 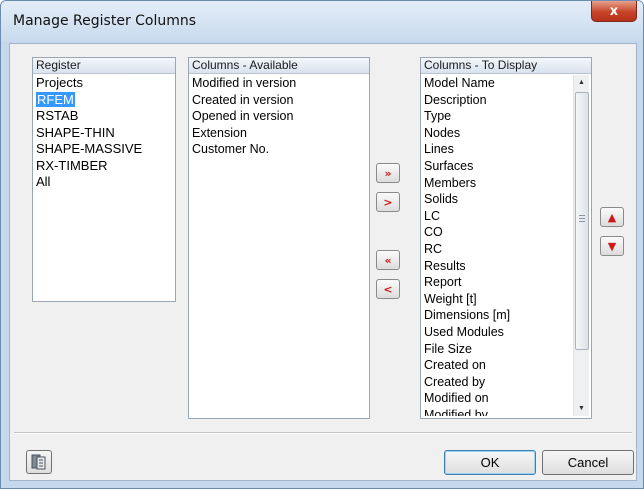 I want to click on separator, so click(x=323, y=433).